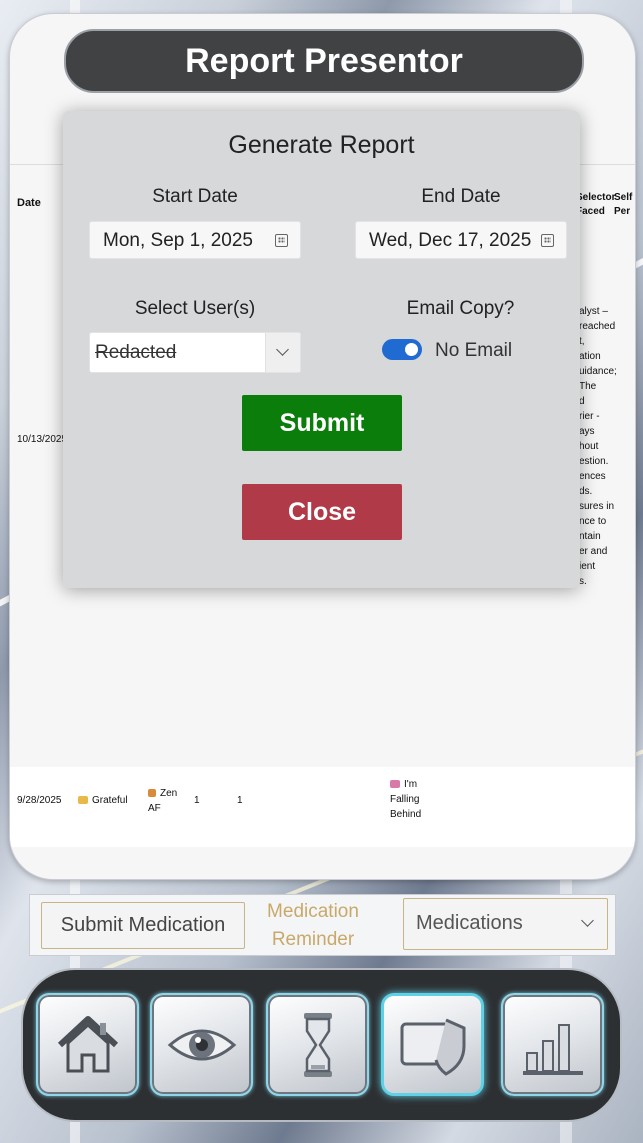 The width and height of the screenshot is (643, 1143). I want to click on nav-reports-button, so click(432, 1044).